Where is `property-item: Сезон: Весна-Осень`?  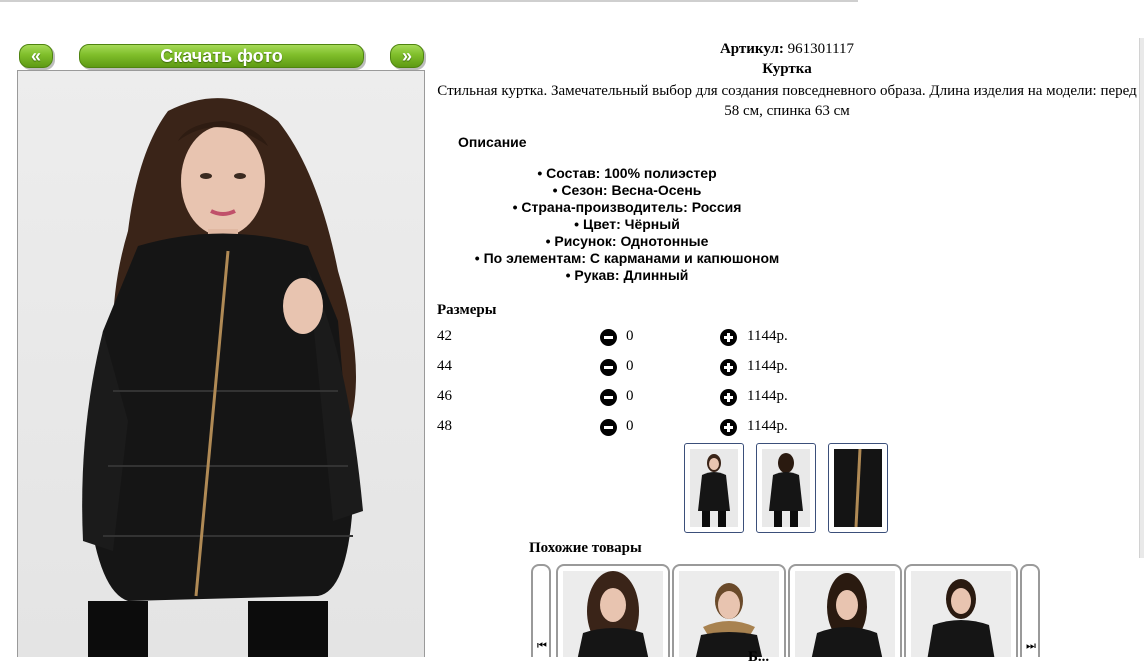 property-item: Сезон: Весна-Осень is located at coordinates (627, 190).